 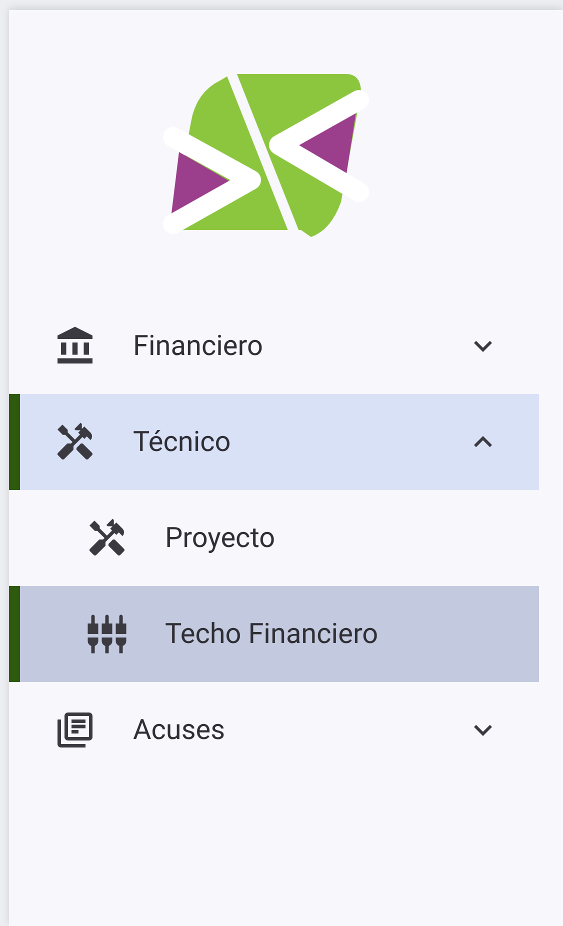 What do you see at coordinates (274, 538) in the screenshot?
I see `menu-item: Proyecto` at bounding box center [274, 538].